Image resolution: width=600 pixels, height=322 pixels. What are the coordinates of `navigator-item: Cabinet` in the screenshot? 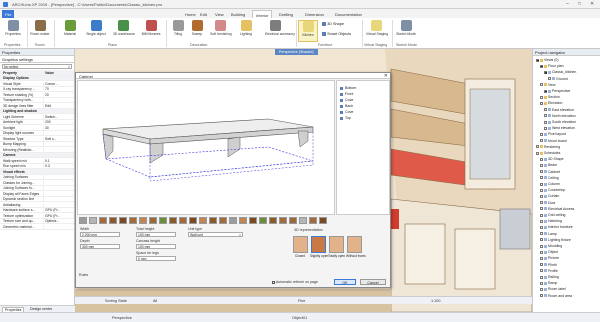 It's located at (550, 172).